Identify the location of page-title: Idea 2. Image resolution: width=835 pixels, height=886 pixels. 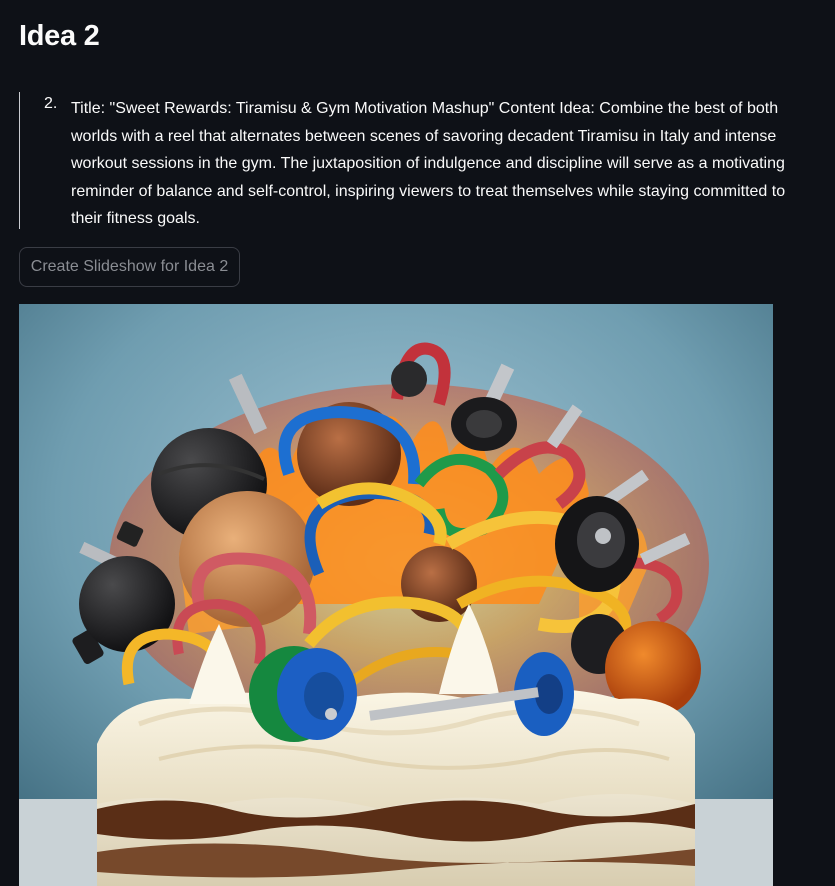
(59, 36).